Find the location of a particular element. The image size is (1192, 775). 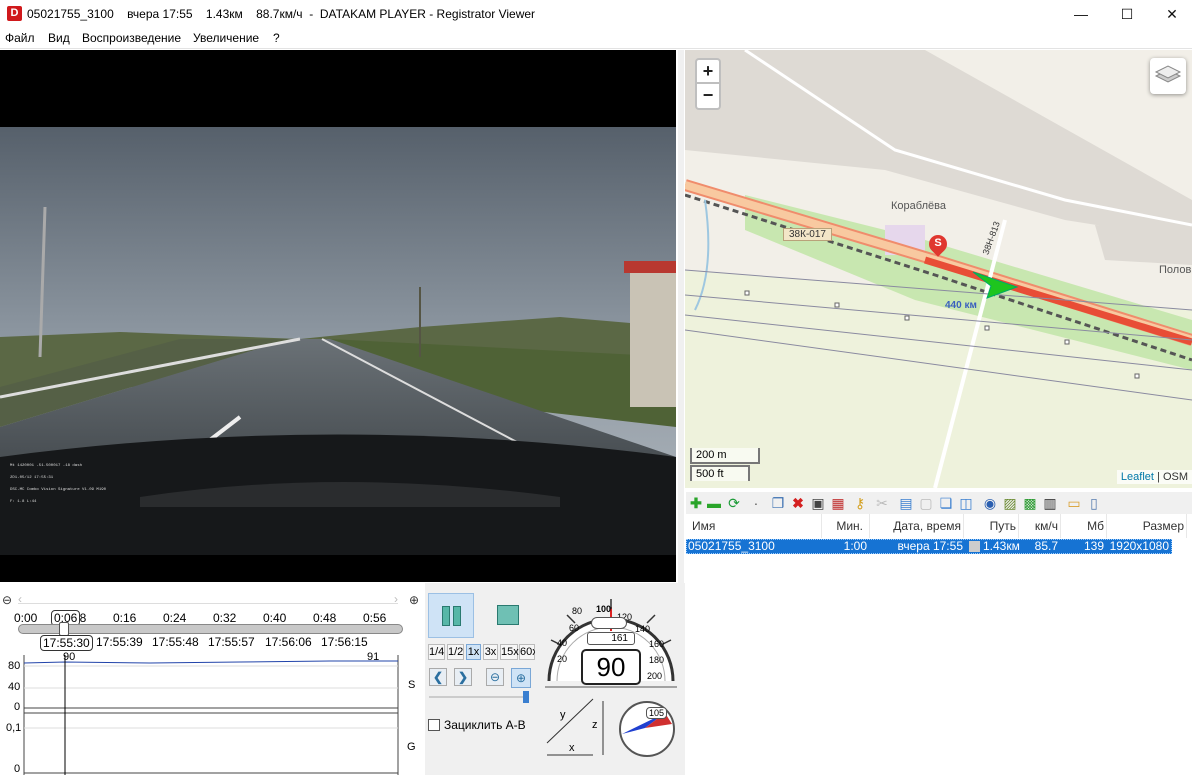

start-marker-label: S is located at coordinates (938, 243).